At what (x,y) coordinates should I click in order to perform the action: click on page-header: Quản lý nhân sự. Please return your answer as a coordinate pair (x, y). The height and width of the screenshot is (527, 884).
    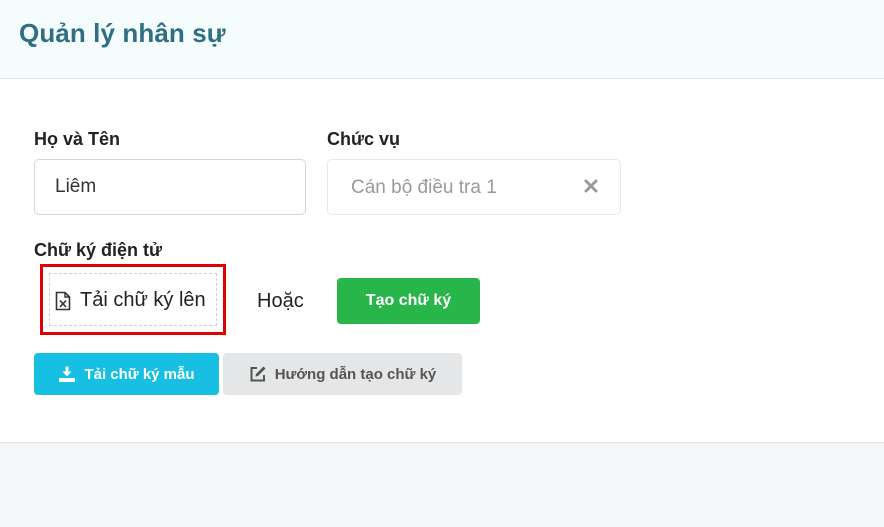
    Looking at the image, I should click on (442, 39).